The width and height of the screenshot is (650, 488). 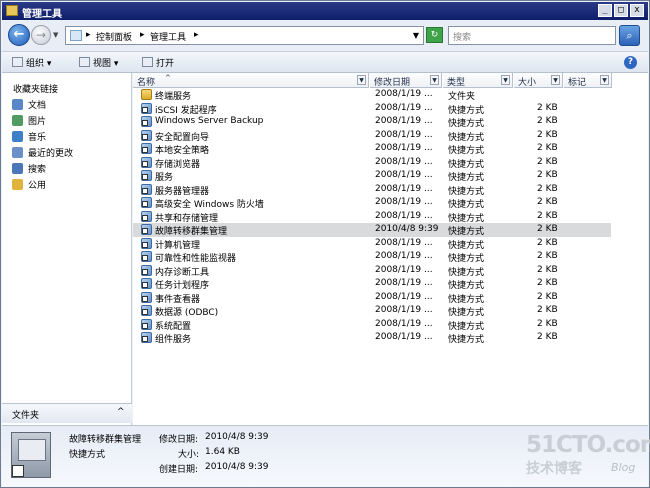 I want to click on column-header-size: 大小 ▼, so click(x=538, y=80).